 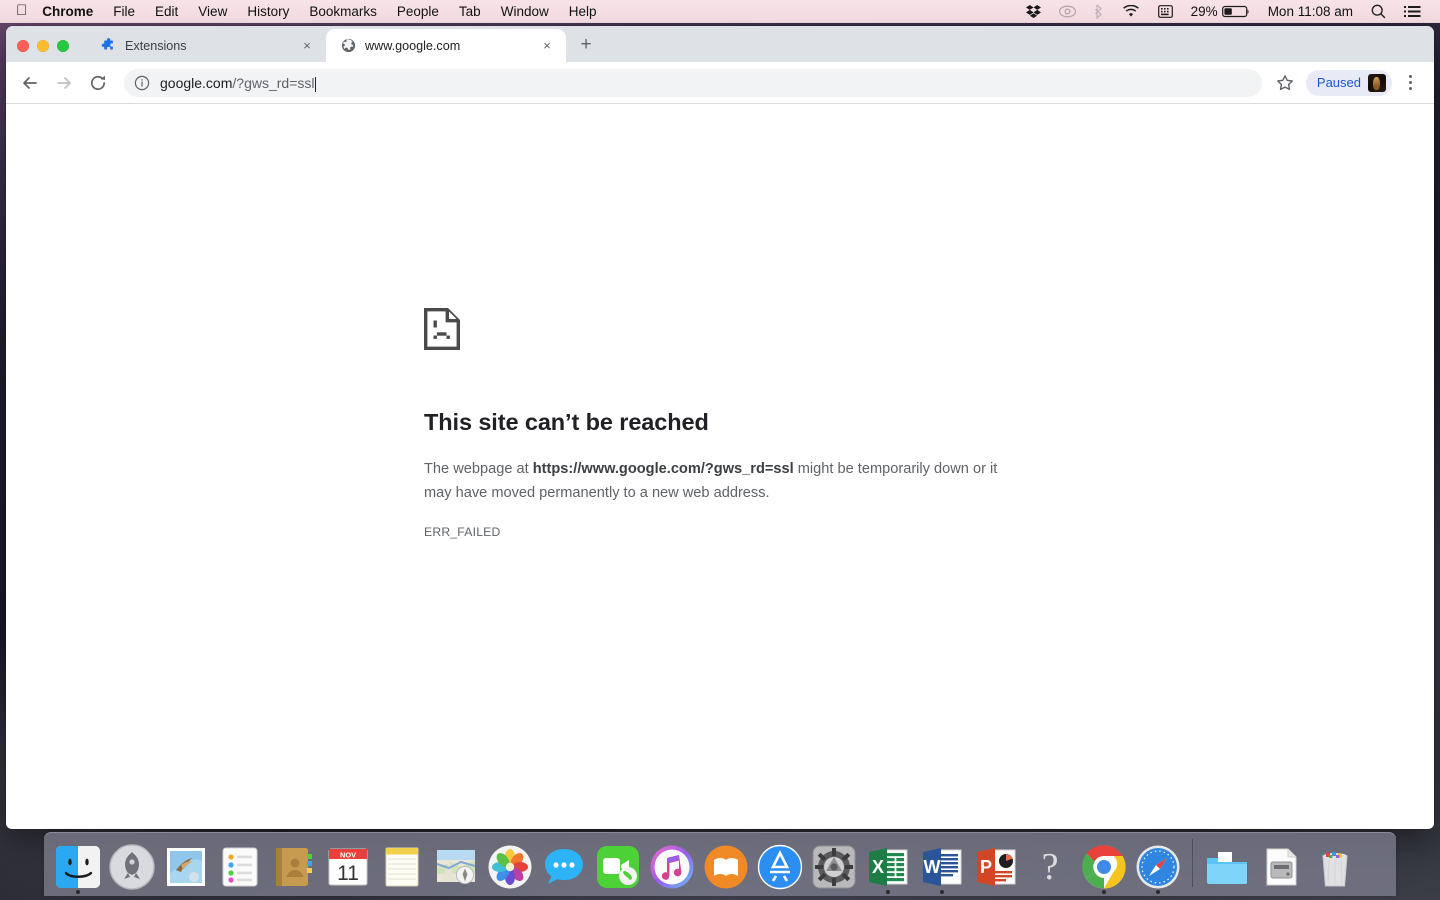 What do you see at coordinates (71, 11) in the screenshot?
I see `menu-item-chrome: Chrome` at bounding box center [71, 11].